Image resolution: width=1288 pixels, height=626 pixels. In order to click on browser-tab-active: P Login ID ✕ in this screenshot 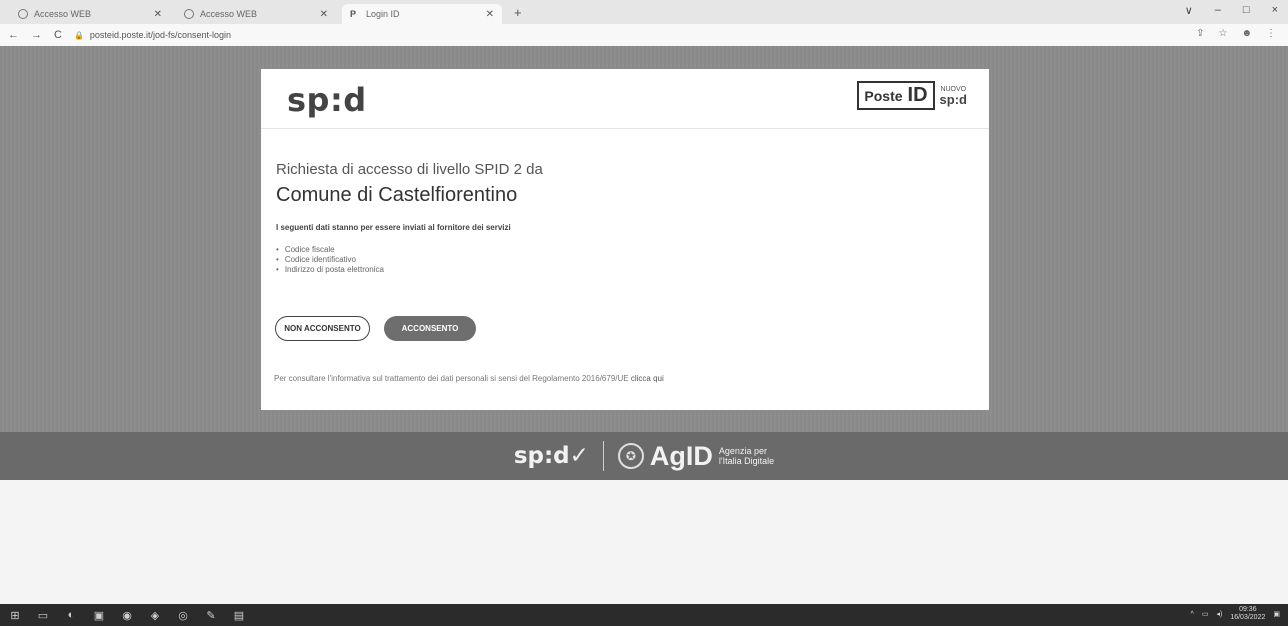, I will do `click(422, 14)`.